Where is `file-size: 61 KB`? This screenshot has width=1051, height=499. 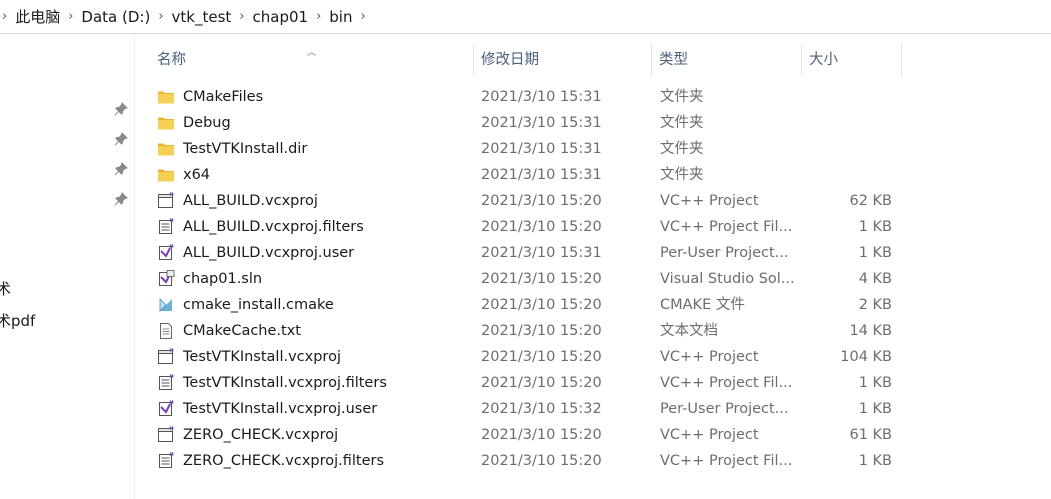
file-size: 61 KB is located at coordinates (870, 435).